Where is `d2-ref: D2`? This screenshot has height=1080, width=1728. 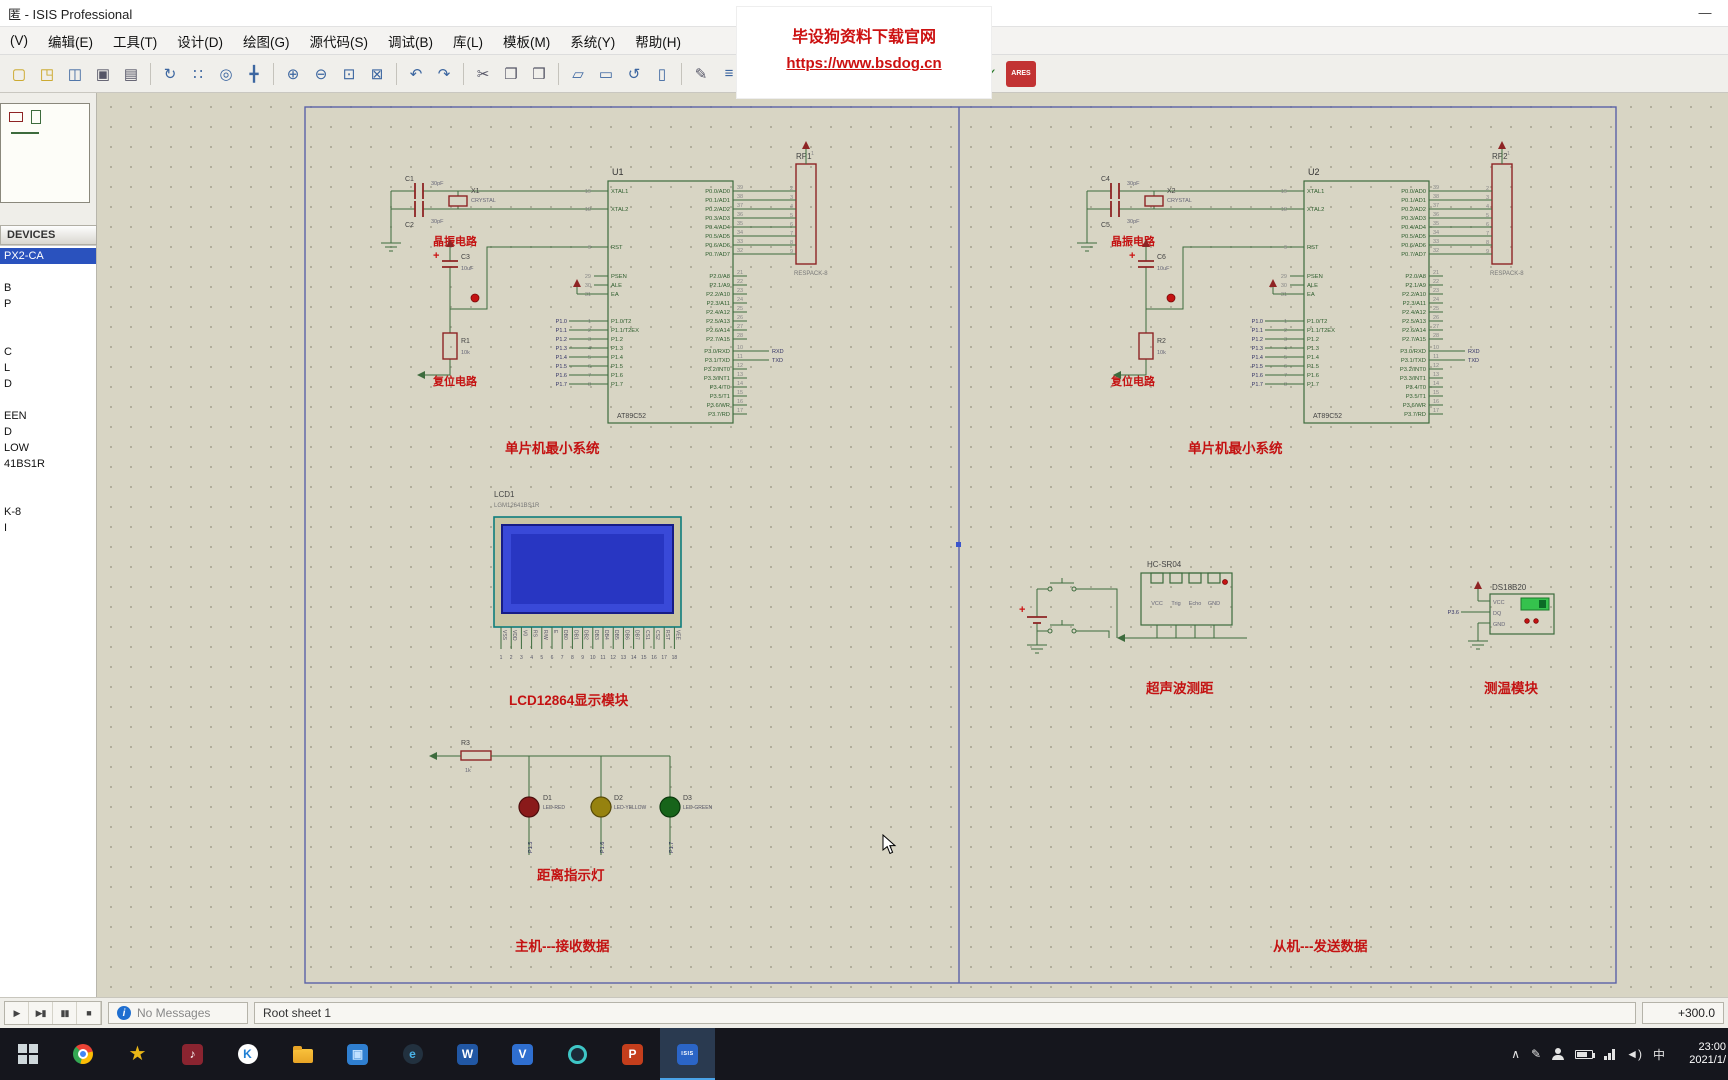 d2-ref: D2 is located at coordinates (618, 798).